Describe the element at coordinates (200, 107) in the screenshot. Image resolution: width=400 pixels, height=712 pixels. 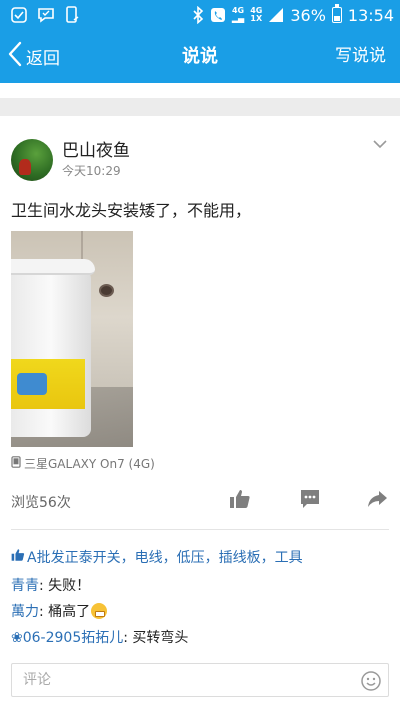
I see `section-divider` at that location.